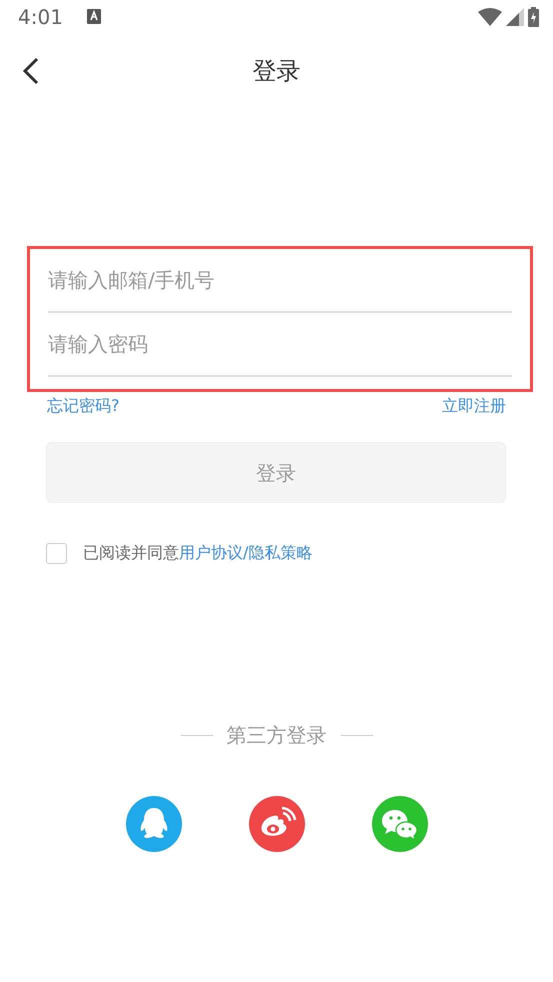 This screenshot has width=553, height=982. I want to click on third-party-title: 第三方登录, so click(276, 735).